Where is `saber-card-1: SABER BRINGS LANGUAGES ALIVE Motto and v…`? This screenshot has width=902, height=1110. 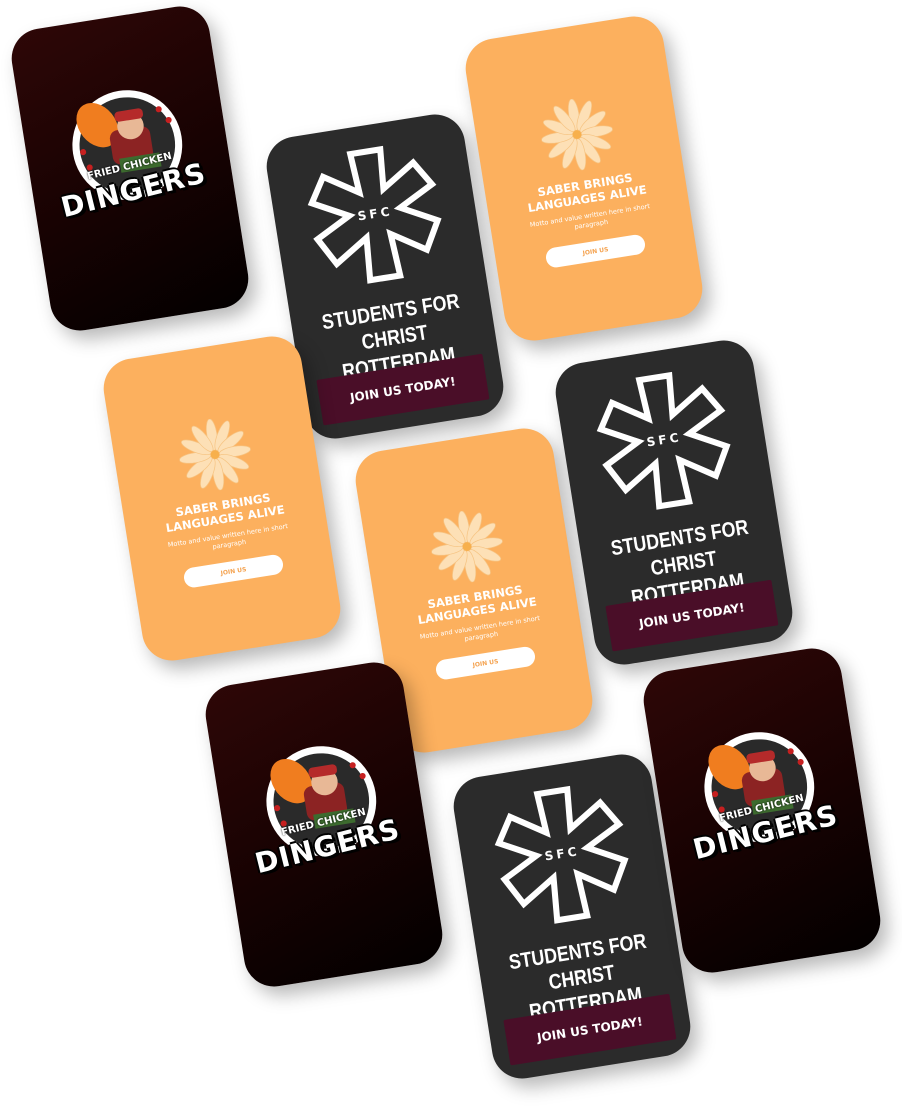 saber-card-1: SABER BRINGS LANGUAGES ALIVE Motto and v… is located at coordinates (584, 178).